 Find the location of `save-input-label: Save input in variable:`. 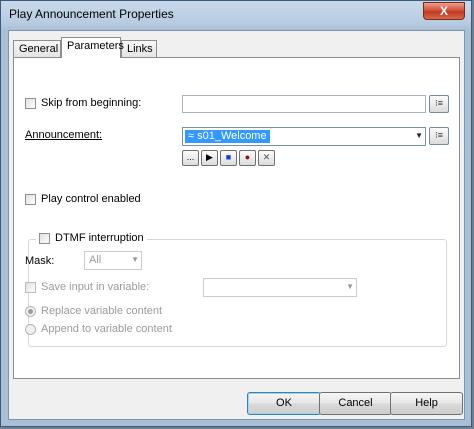

save-input-label: Save input in variable: is located at coordinates (95, 287).